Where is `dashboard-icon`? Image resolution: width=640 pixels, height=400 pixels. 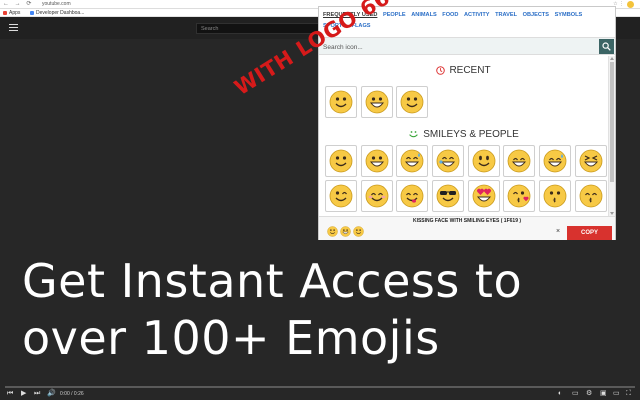 dashboard-icon is located at coordinates (32, 12).